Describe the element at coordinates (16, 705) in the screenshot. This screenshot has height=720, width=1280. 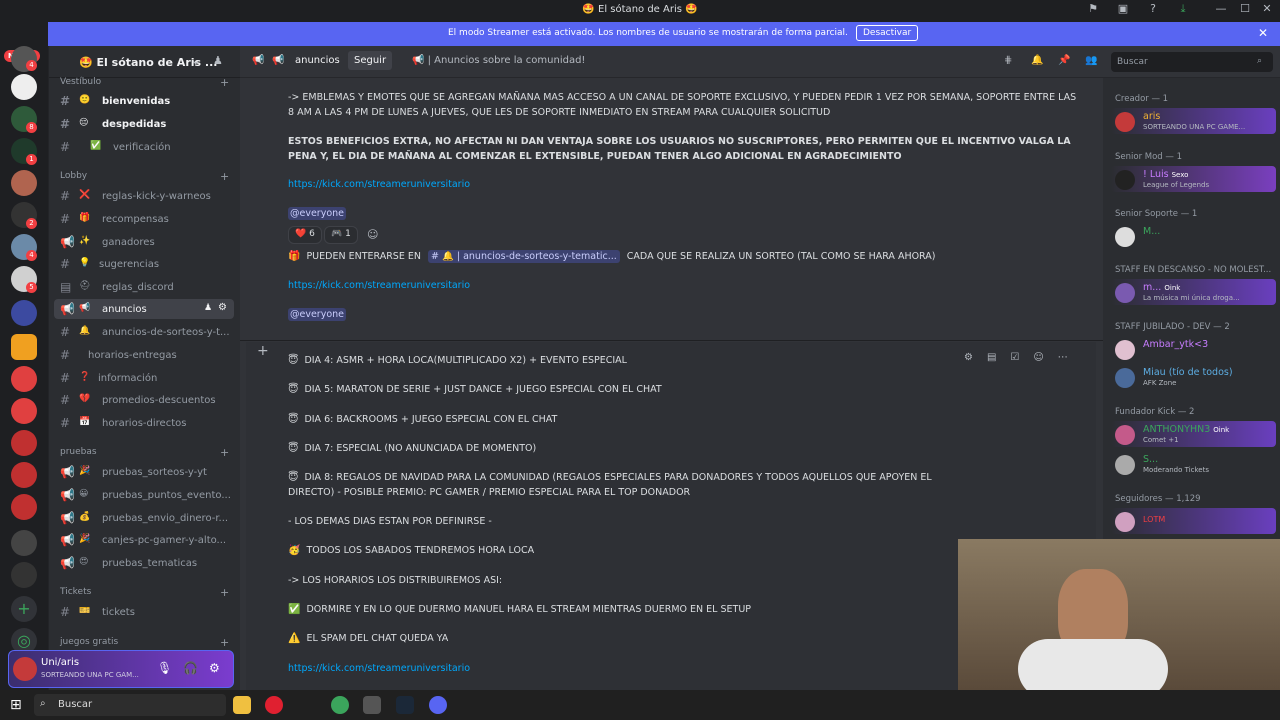
I see `windows-start-icon: ⊞` at that location.